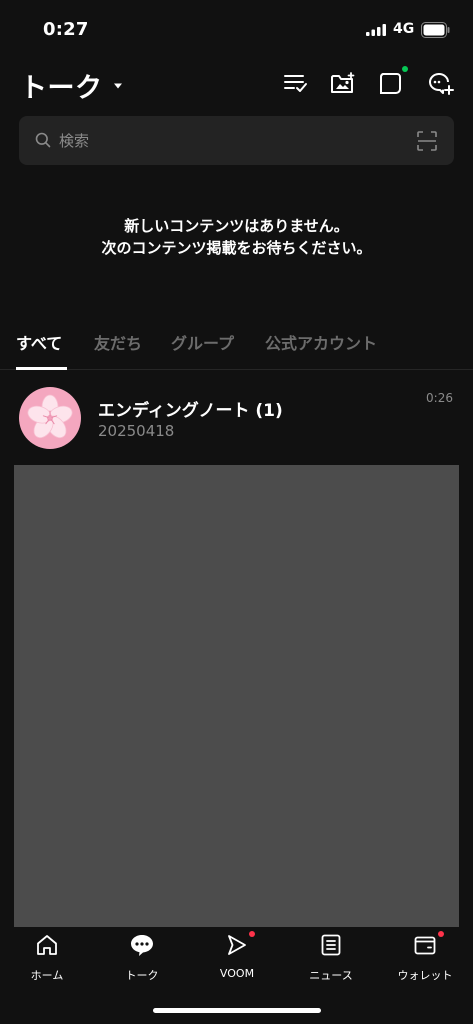 This screenshot has height=1024, width=473. I want to click on nav-news-label: ニュース, so click(331, 975).